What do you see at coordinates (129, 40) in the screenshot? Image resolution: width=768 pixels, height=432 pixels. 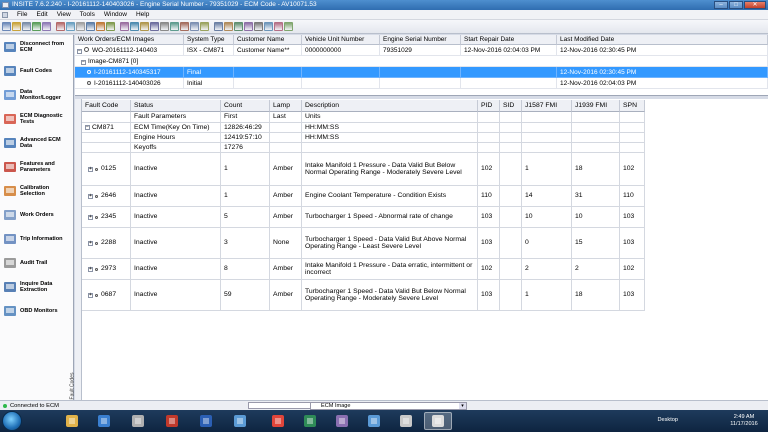 I see `col-header-work-orders: Work Orders/ECM Images` at bounding box center [129, 40].